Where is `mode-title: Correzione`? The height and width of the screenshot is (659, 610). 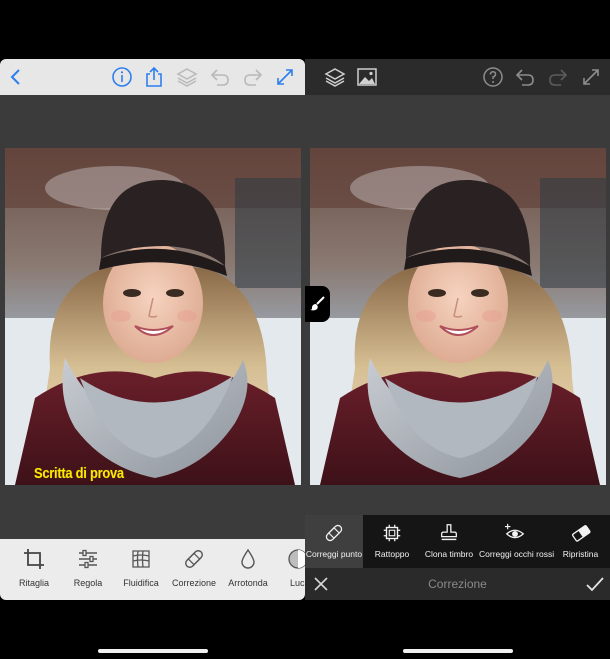
mode-title: Correzione is located at coordinates (457, 584).